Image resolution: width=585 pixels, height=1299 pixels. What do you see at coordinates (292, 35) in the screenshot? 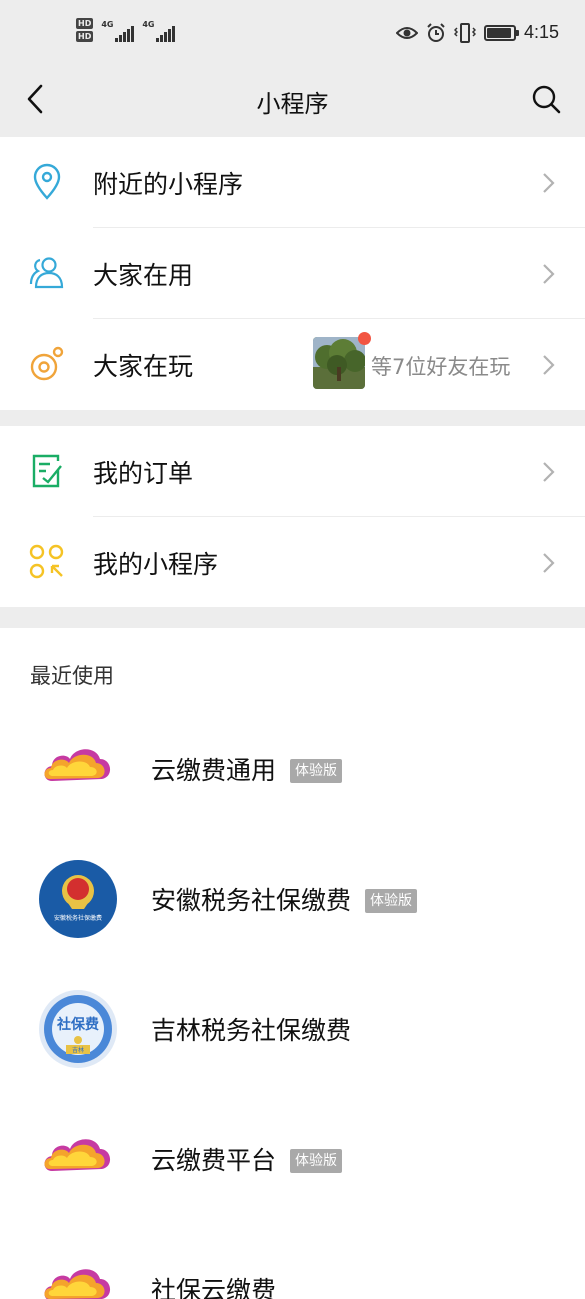
I see `status-bar: HD HD 4G 4G 4:15` at bounding box center [292, 35].